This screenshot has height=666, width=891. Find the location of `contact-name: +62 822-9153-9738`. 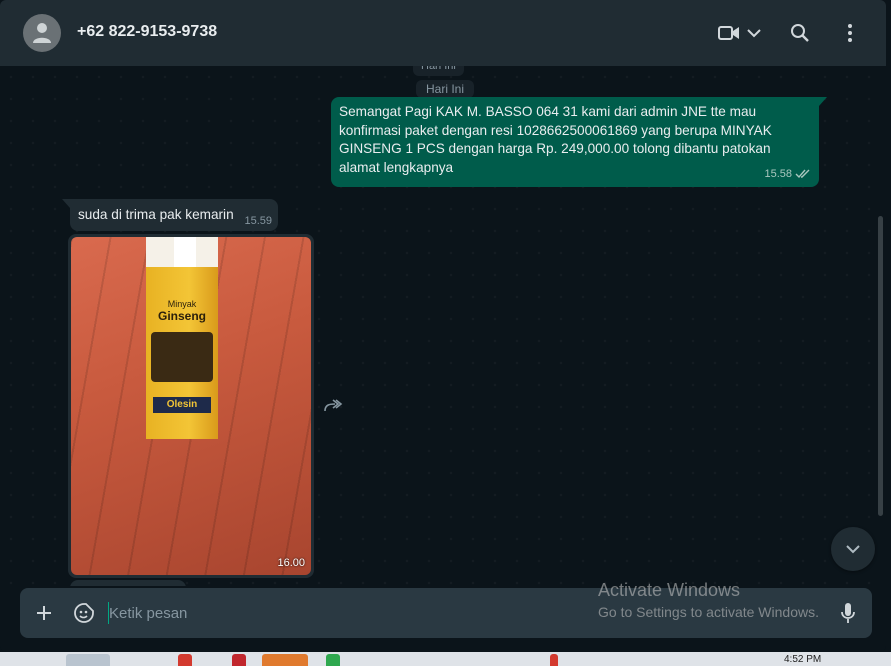

contact-name: +62 822-9153-9738 is located at coordinates (147, 32).